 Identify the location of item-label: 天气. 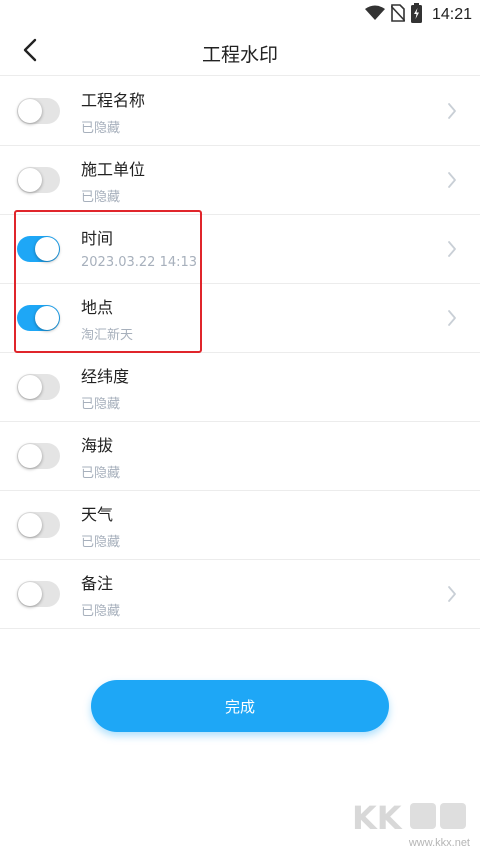
(97, 514).